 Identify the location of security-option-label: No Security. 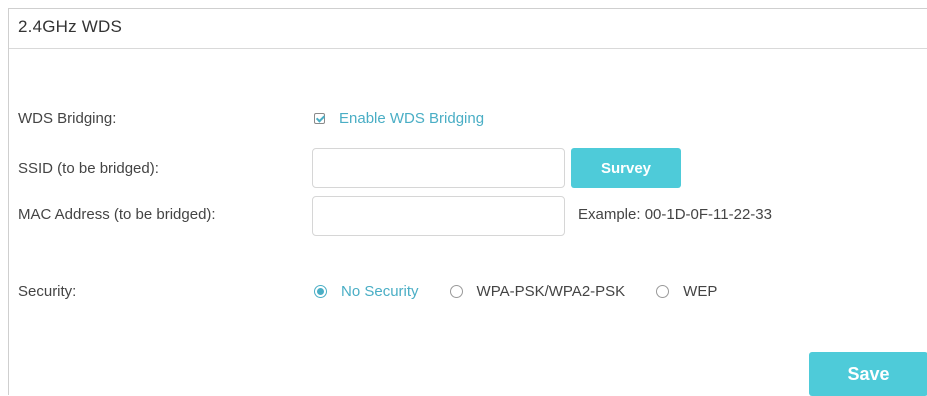
(380, 291).